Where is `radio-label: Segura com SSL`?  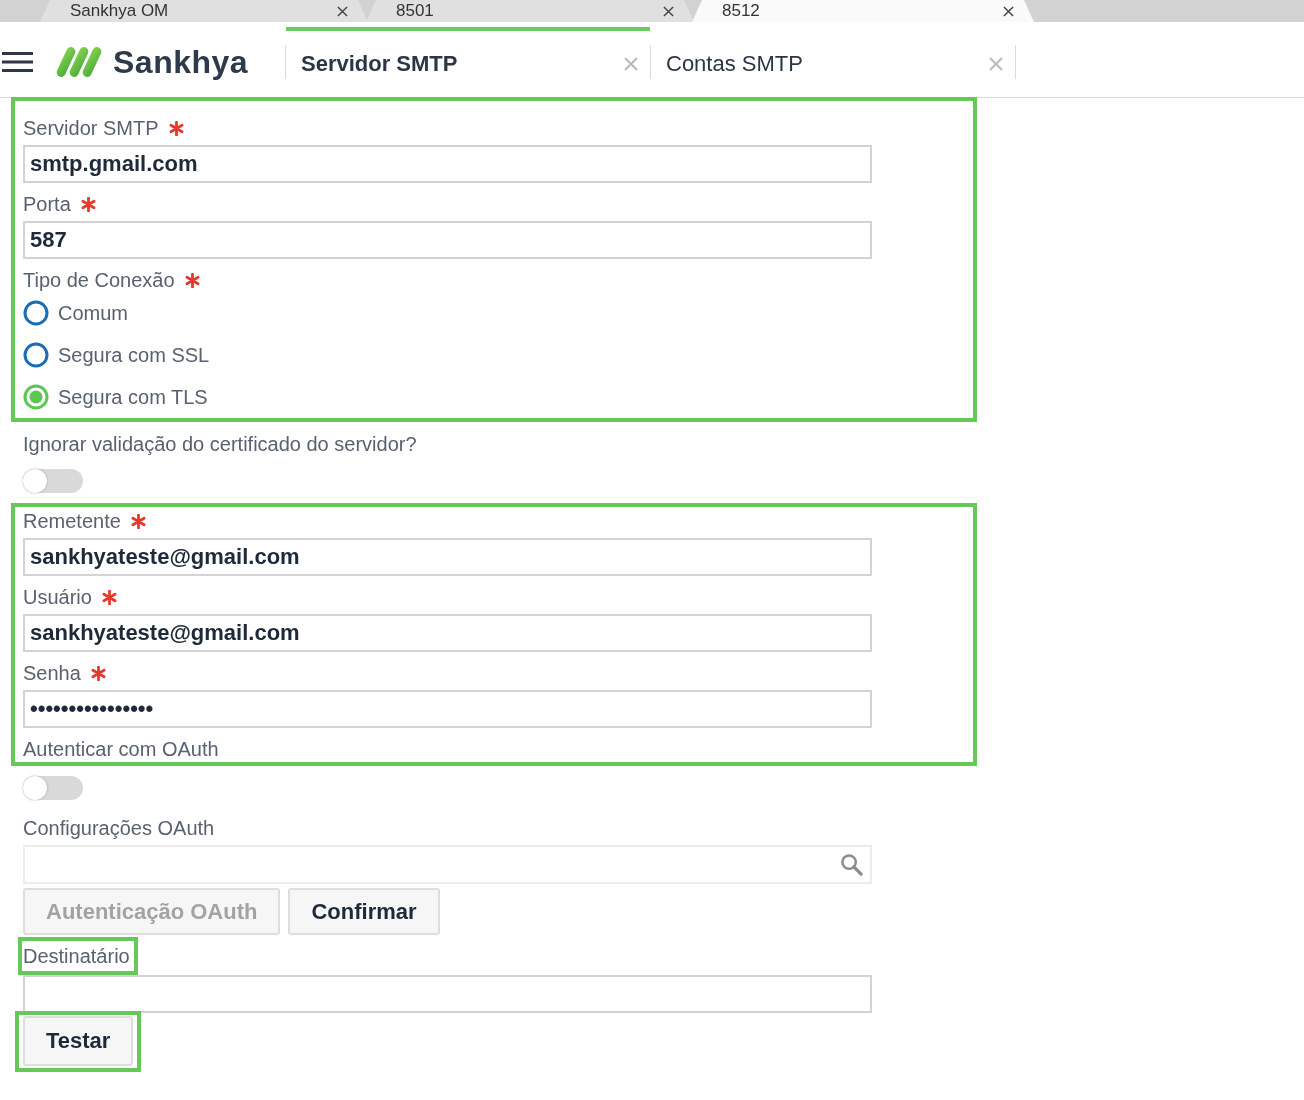 radio-label: Segura com SSL is located at coordinates (134, 355).